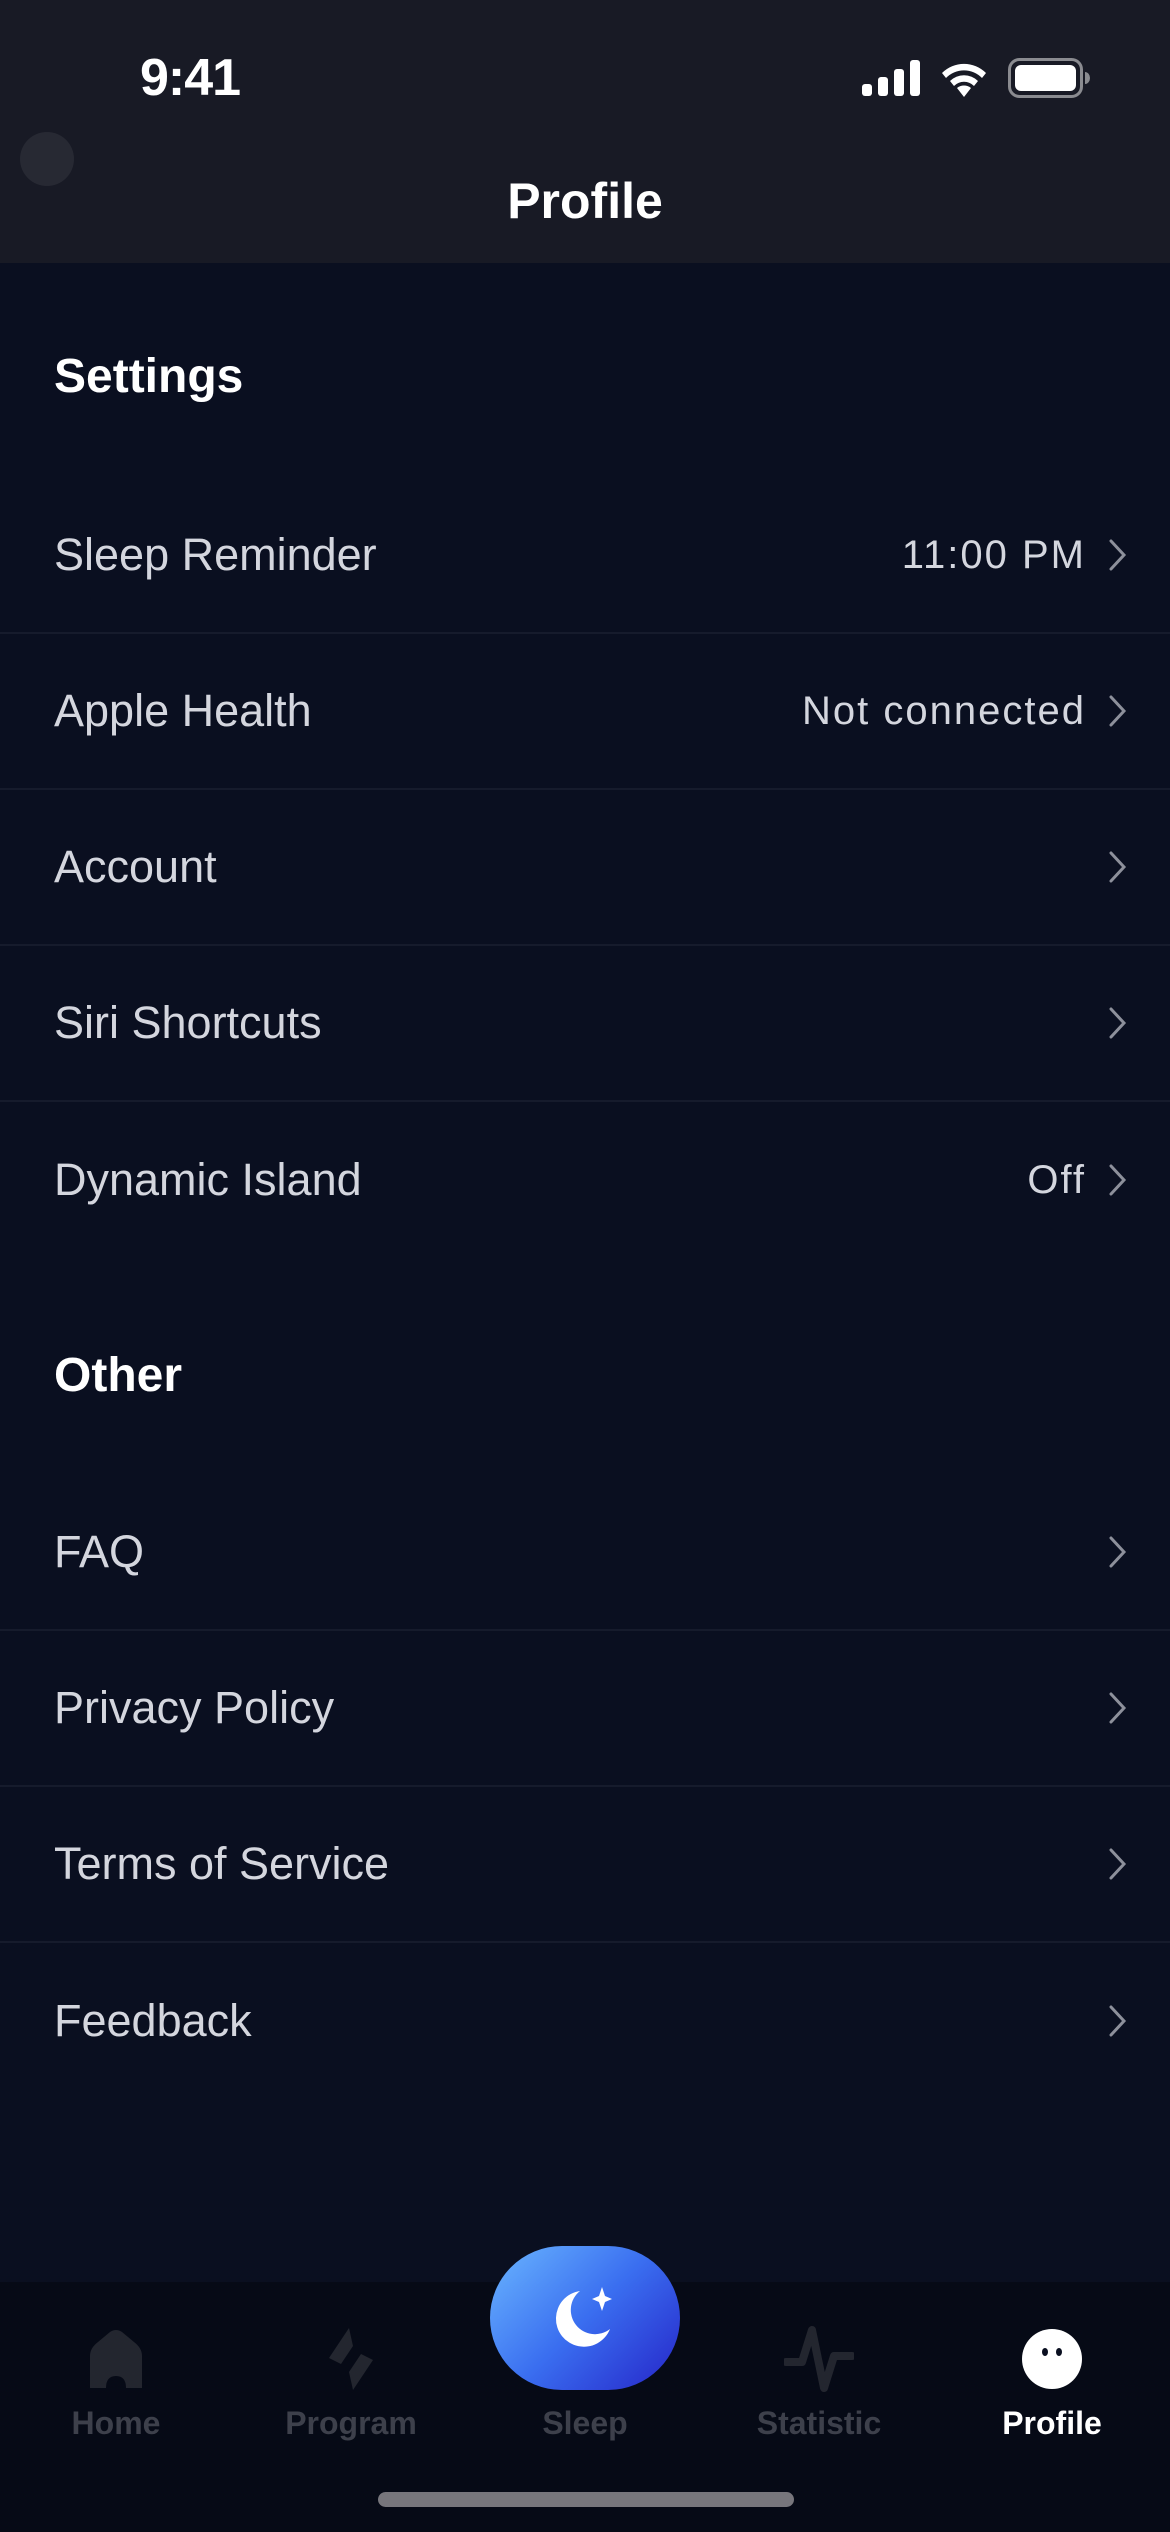 Image resolution: width=1170 pixels, height=2532 pixels. Describe the element at coordinates (819, 2359) in the screenshot. I see `pulse-icon` at that location.